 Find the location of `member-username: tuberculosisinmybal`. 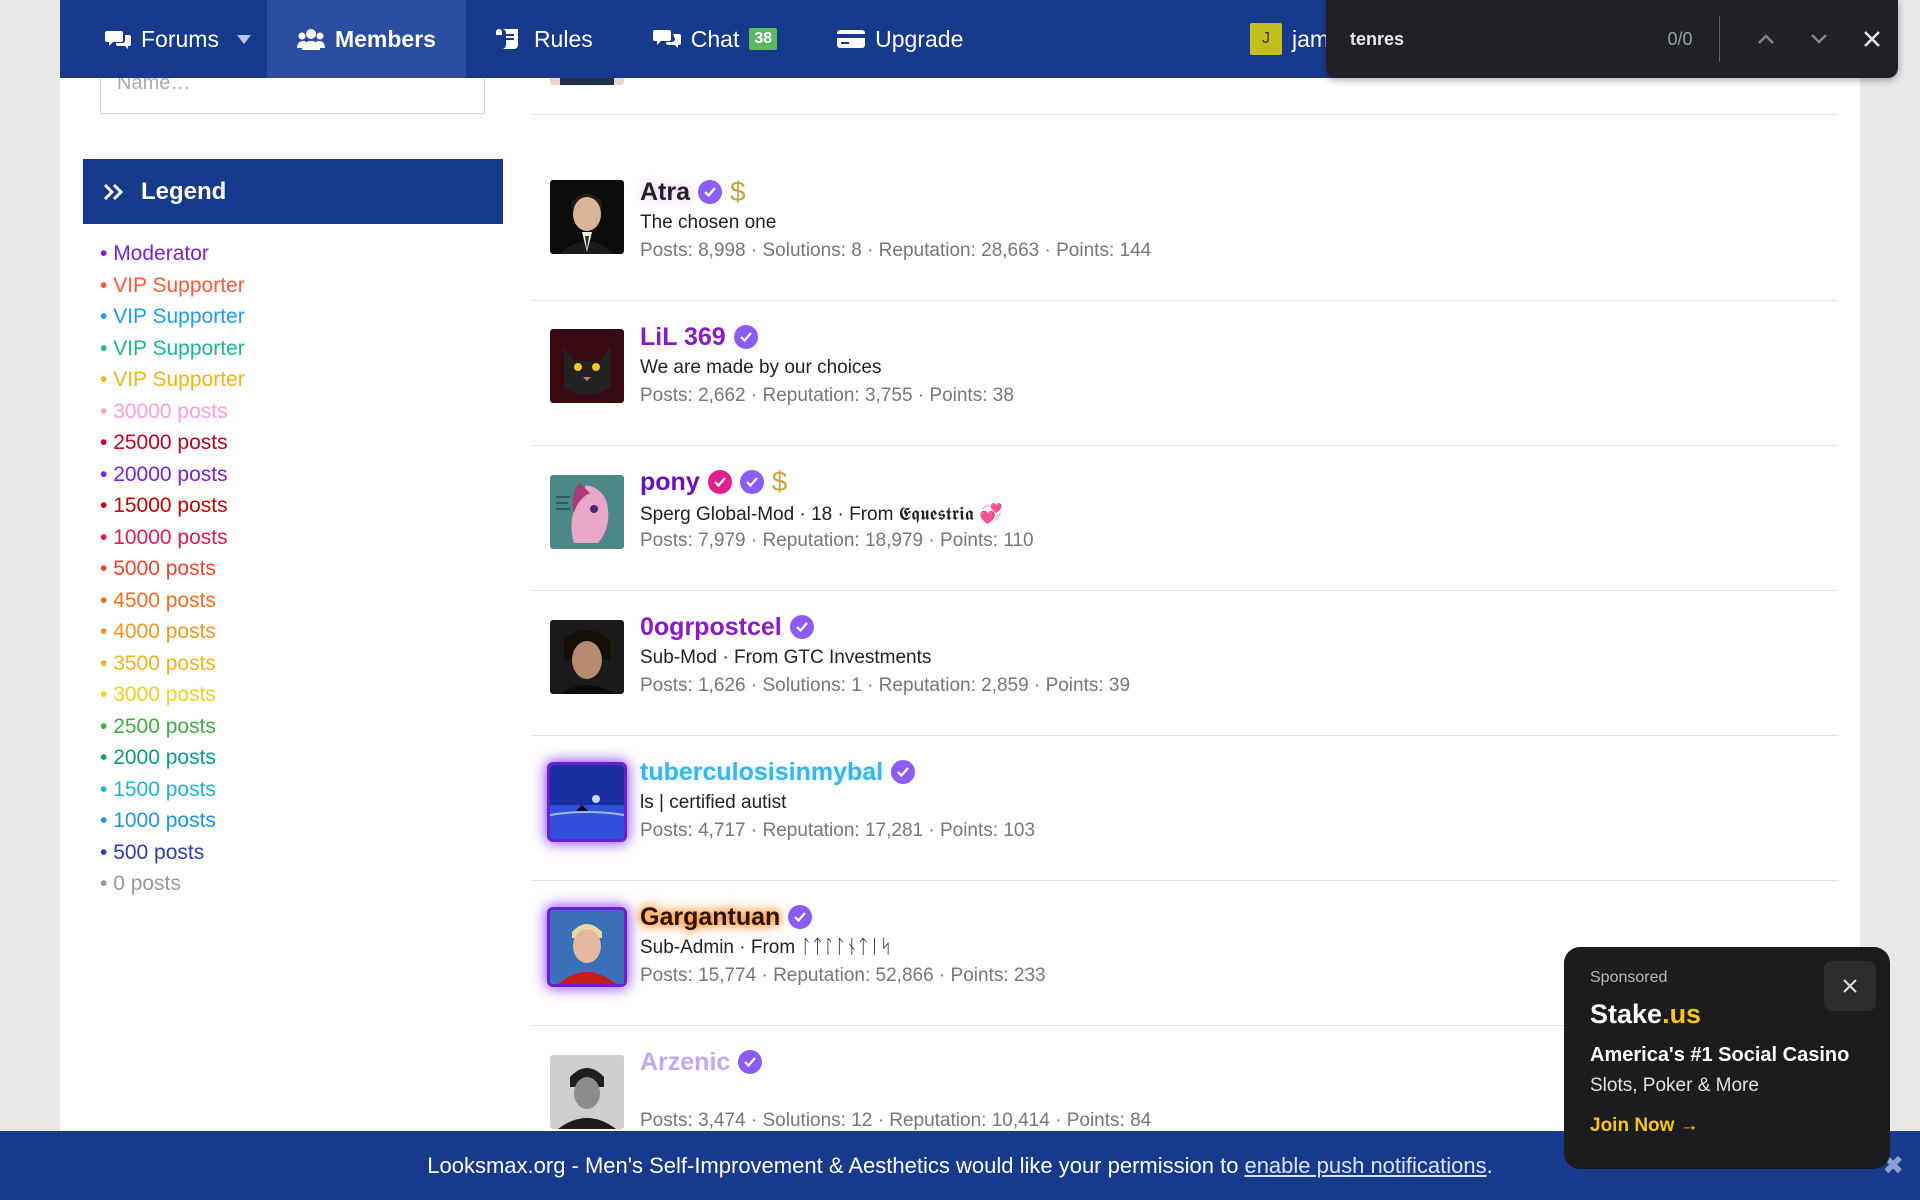

member-username: tuberculosisinmybal is located at coordinates (761, 772).